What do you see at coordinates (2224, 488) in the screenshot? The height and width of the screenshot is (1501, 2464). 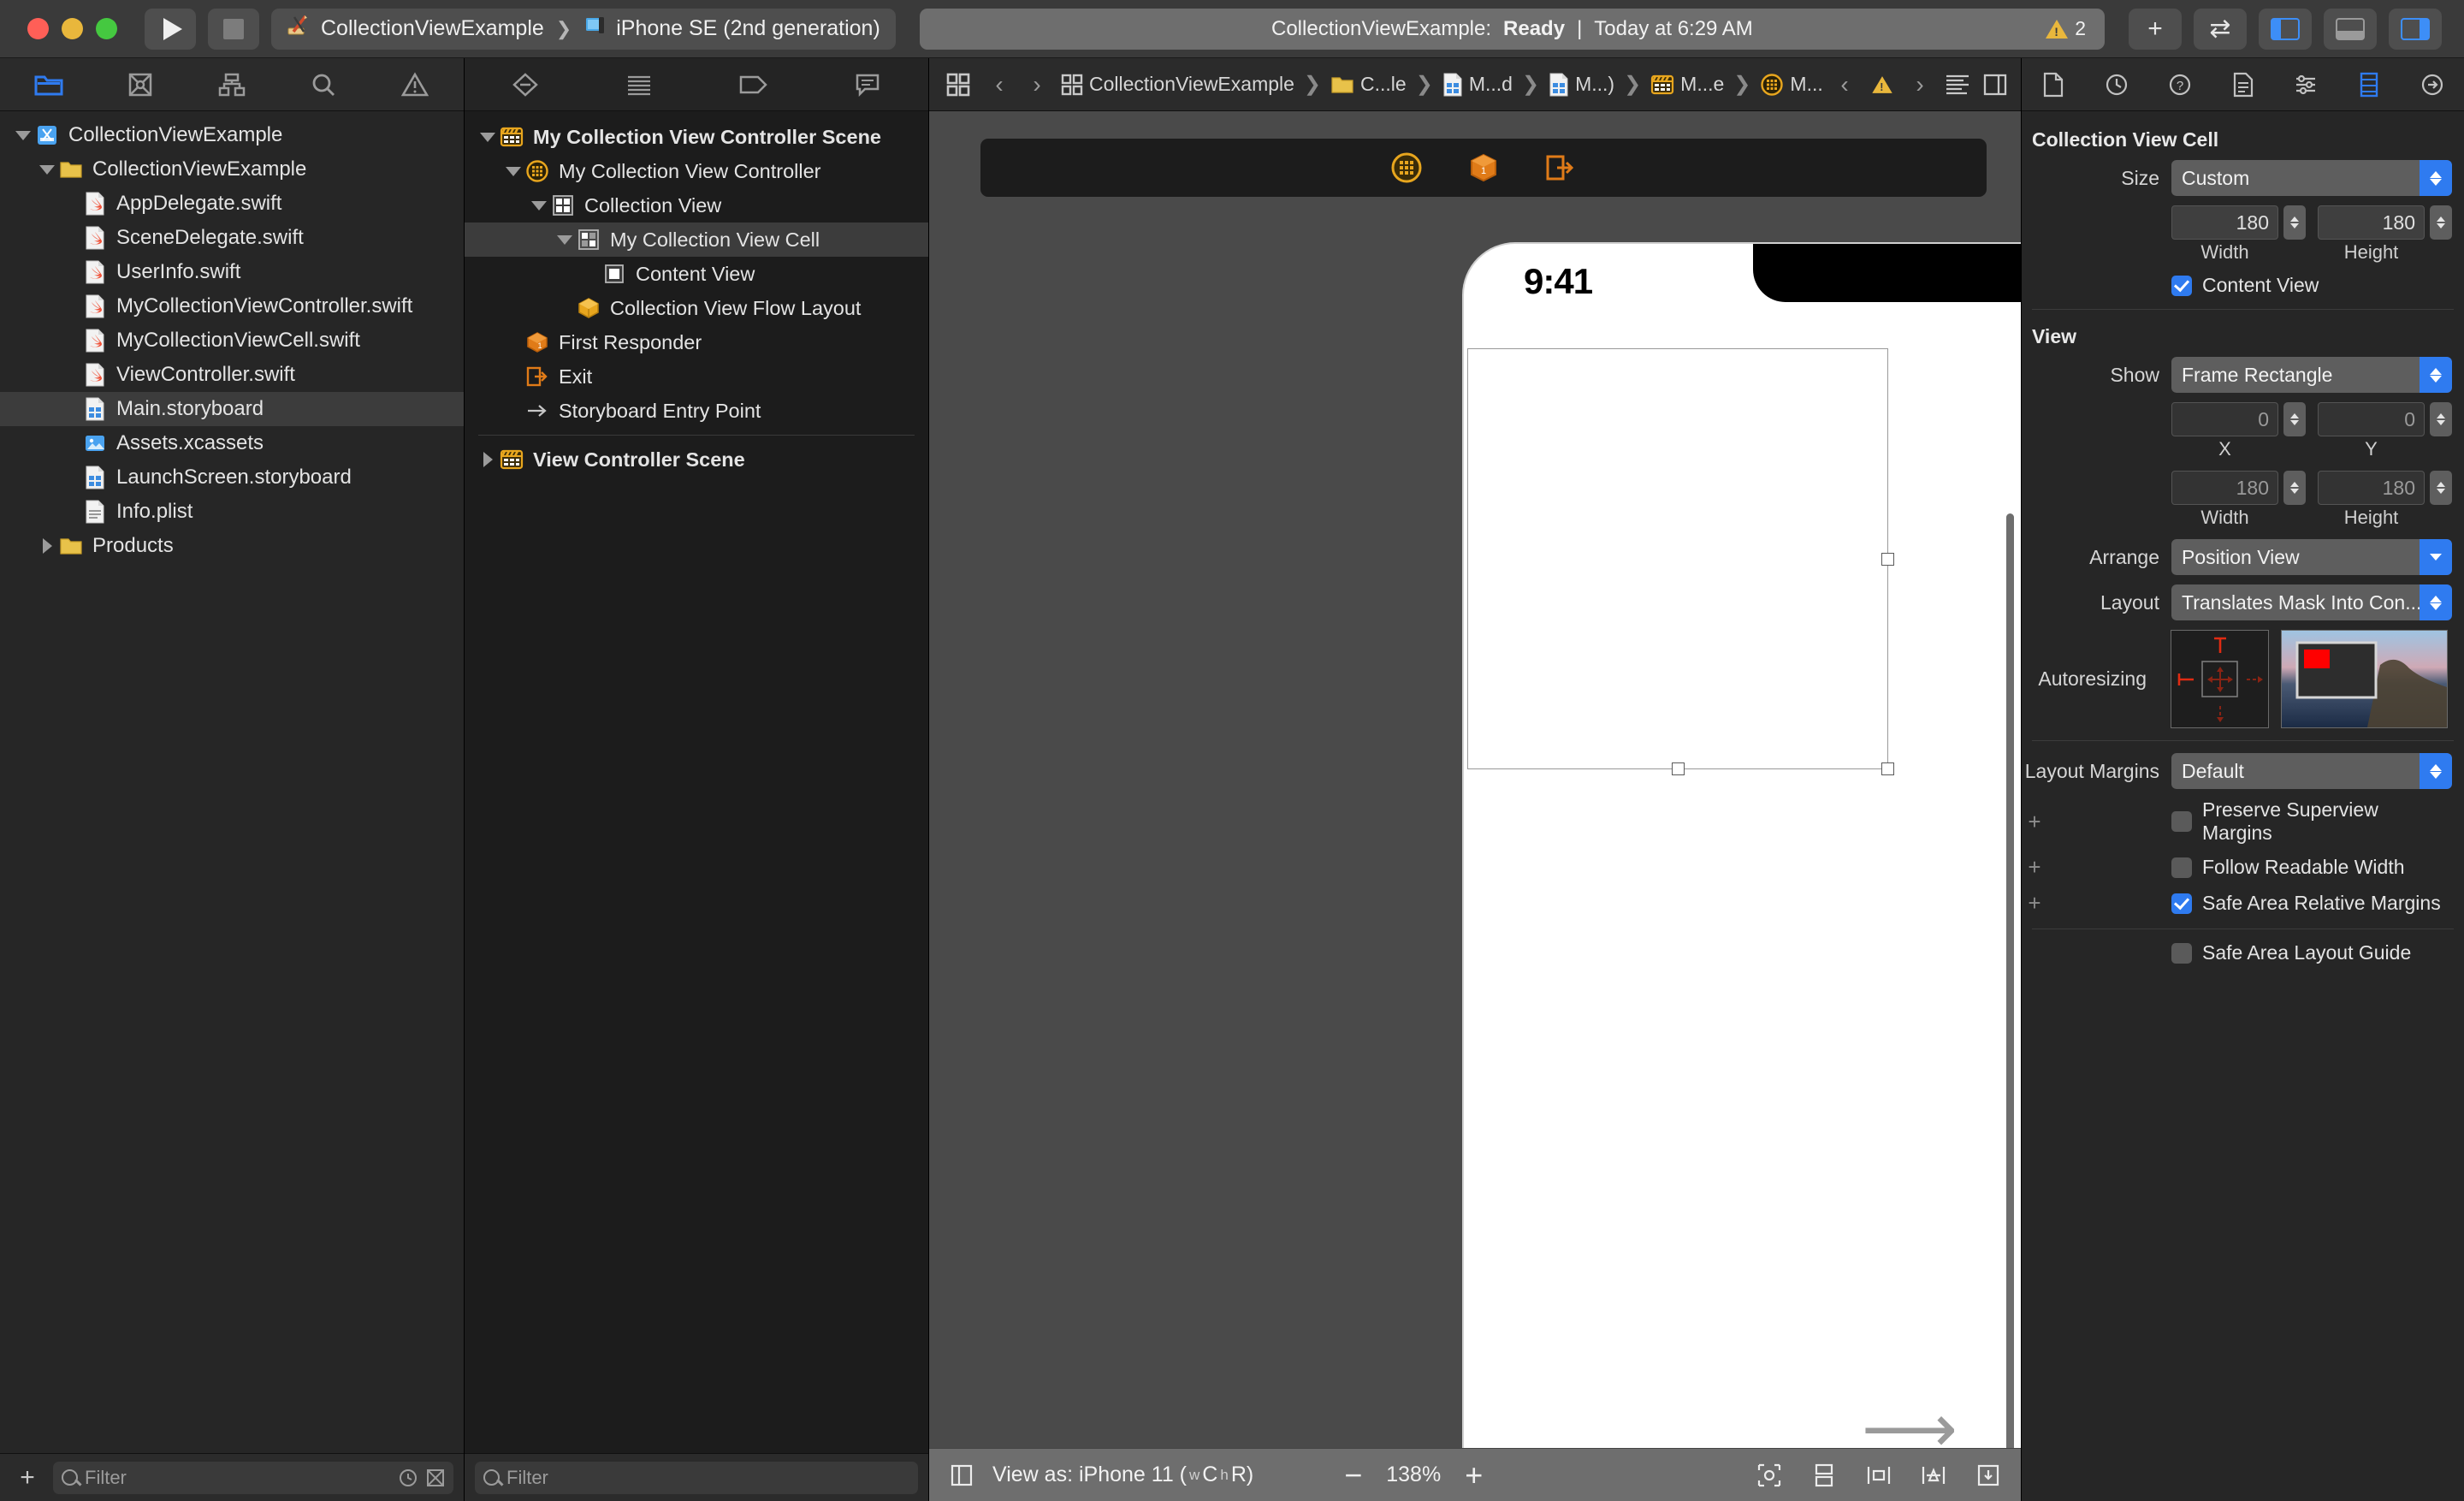 I see `frame-width-input: 180` at bounding box center [2224, 488].